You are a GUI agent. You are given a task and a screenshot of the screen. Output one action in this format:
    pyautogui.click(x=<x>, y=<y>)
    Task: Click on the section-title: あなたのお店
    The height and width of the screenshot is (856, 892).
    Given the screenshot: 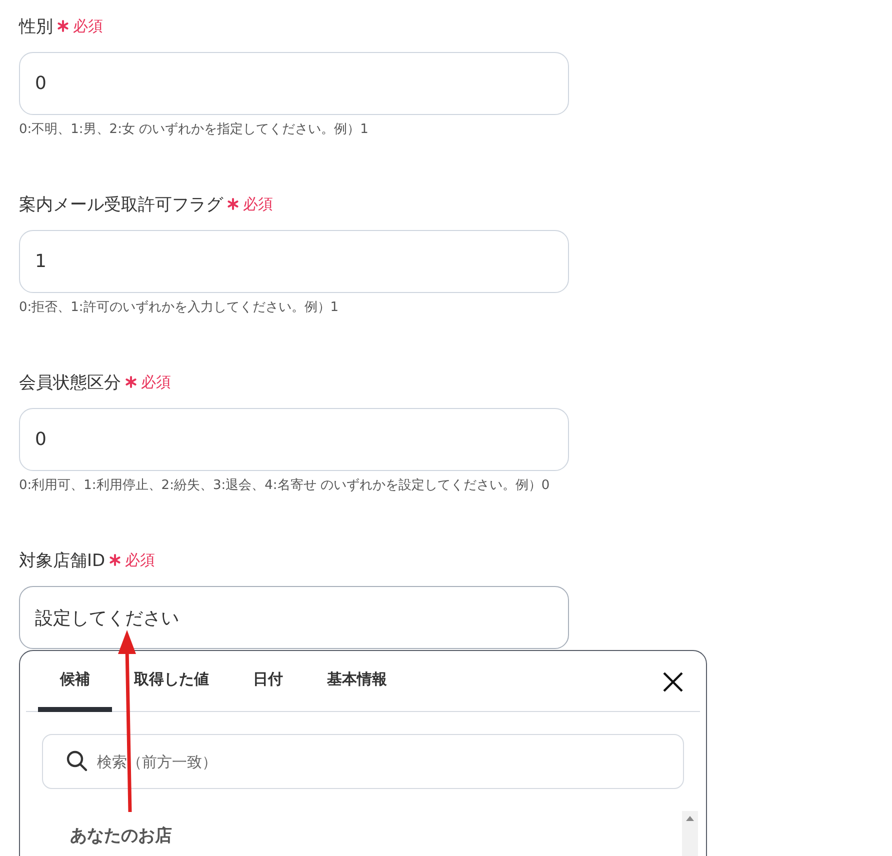 What is the action you would take?
    pyautogui.click(x=121, y=836)
    